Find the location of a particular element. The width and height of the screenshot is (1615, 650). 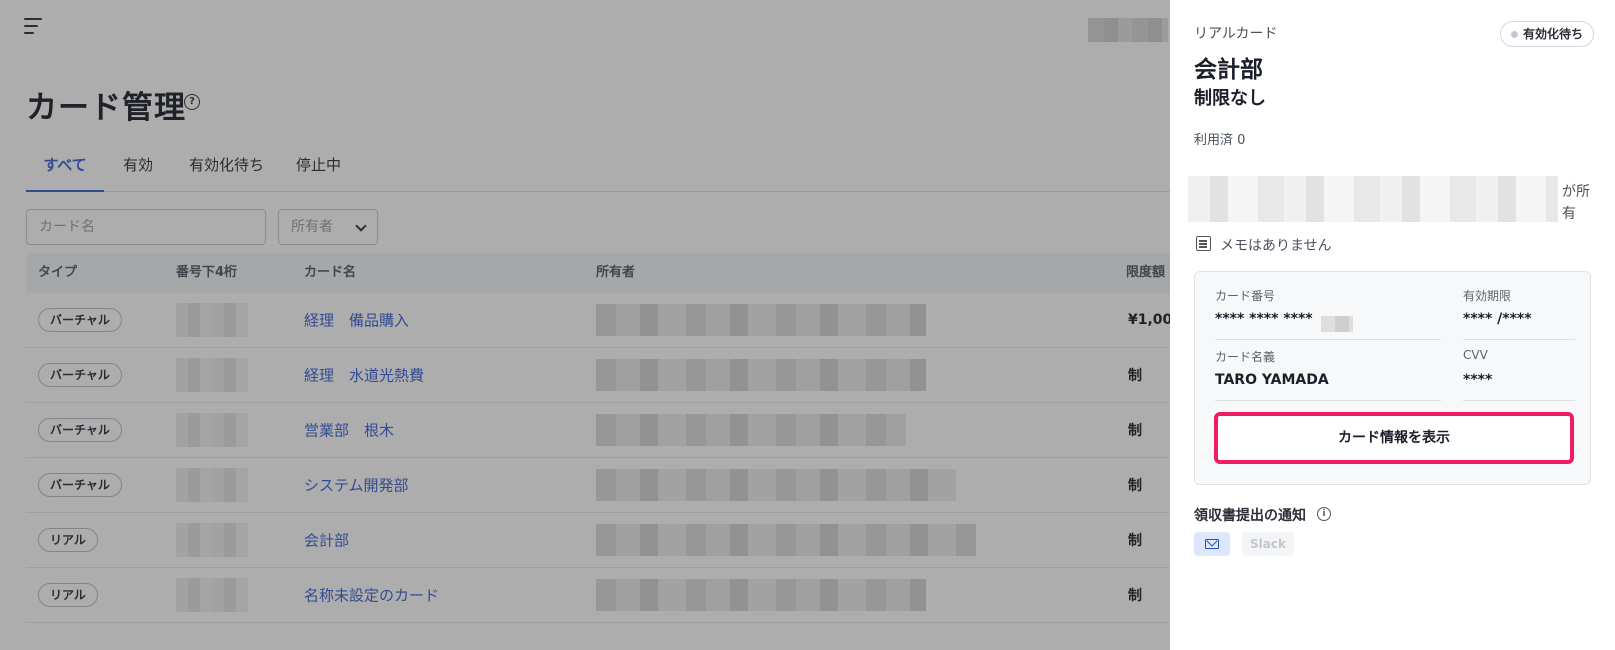

email-notification-toggle is located at coordinates (1212, 544).